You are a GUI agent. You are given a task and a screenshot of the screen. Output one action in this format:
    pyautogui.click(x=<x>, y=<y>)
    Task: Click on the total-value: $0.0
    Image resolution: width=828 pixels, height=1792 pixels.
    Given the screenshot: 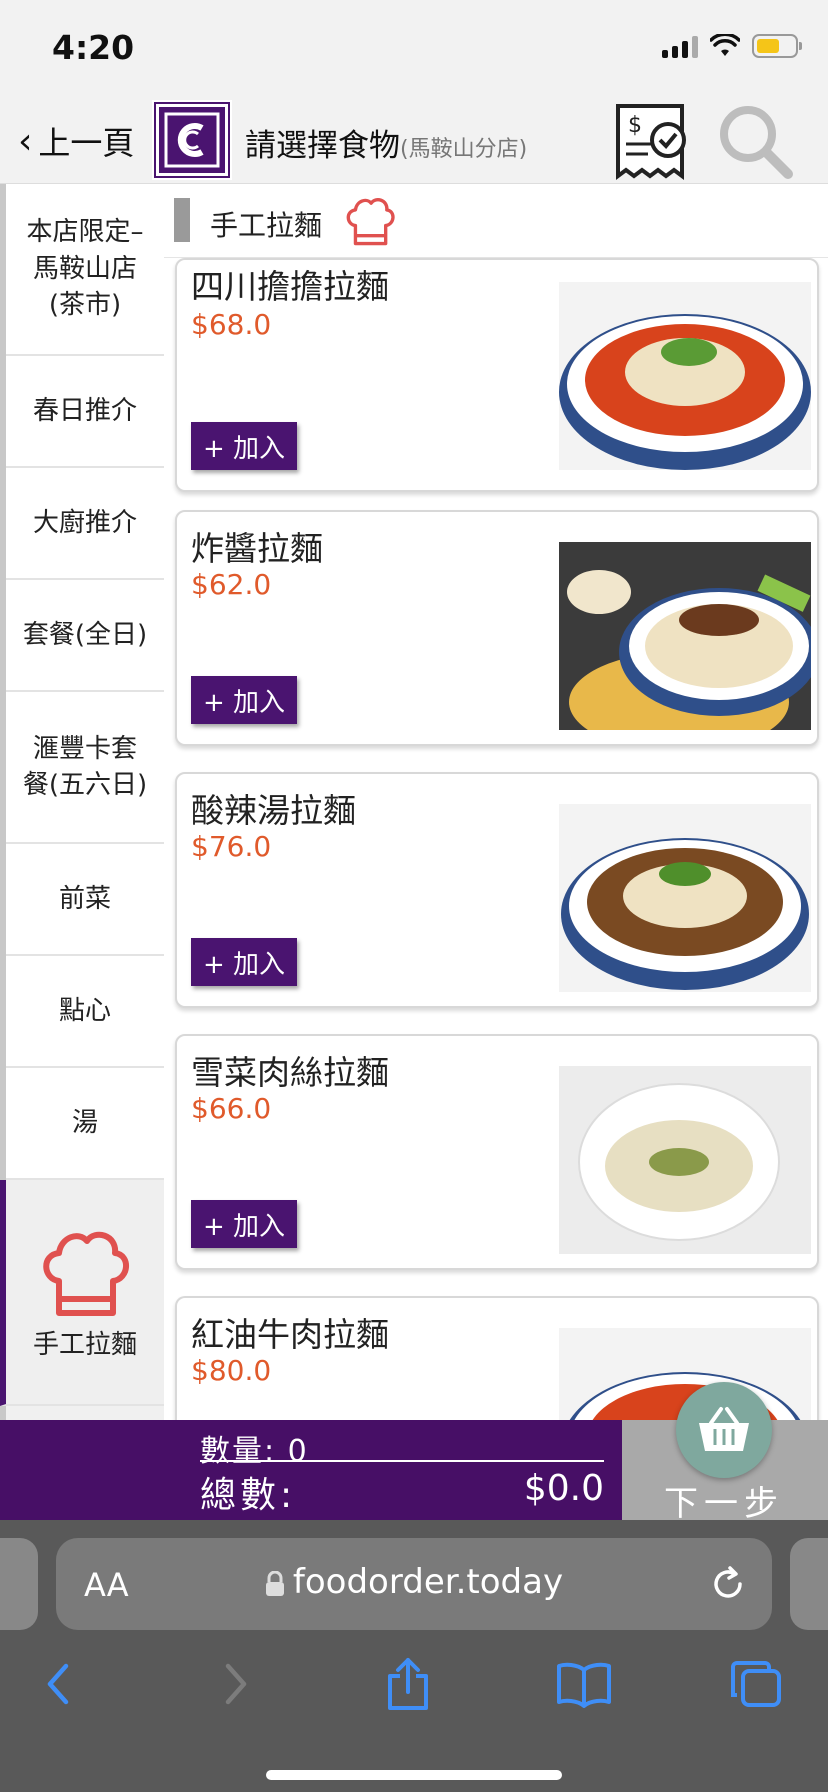 What is the action you would take?
    pyautogui.click(x=563, y=1488)
    